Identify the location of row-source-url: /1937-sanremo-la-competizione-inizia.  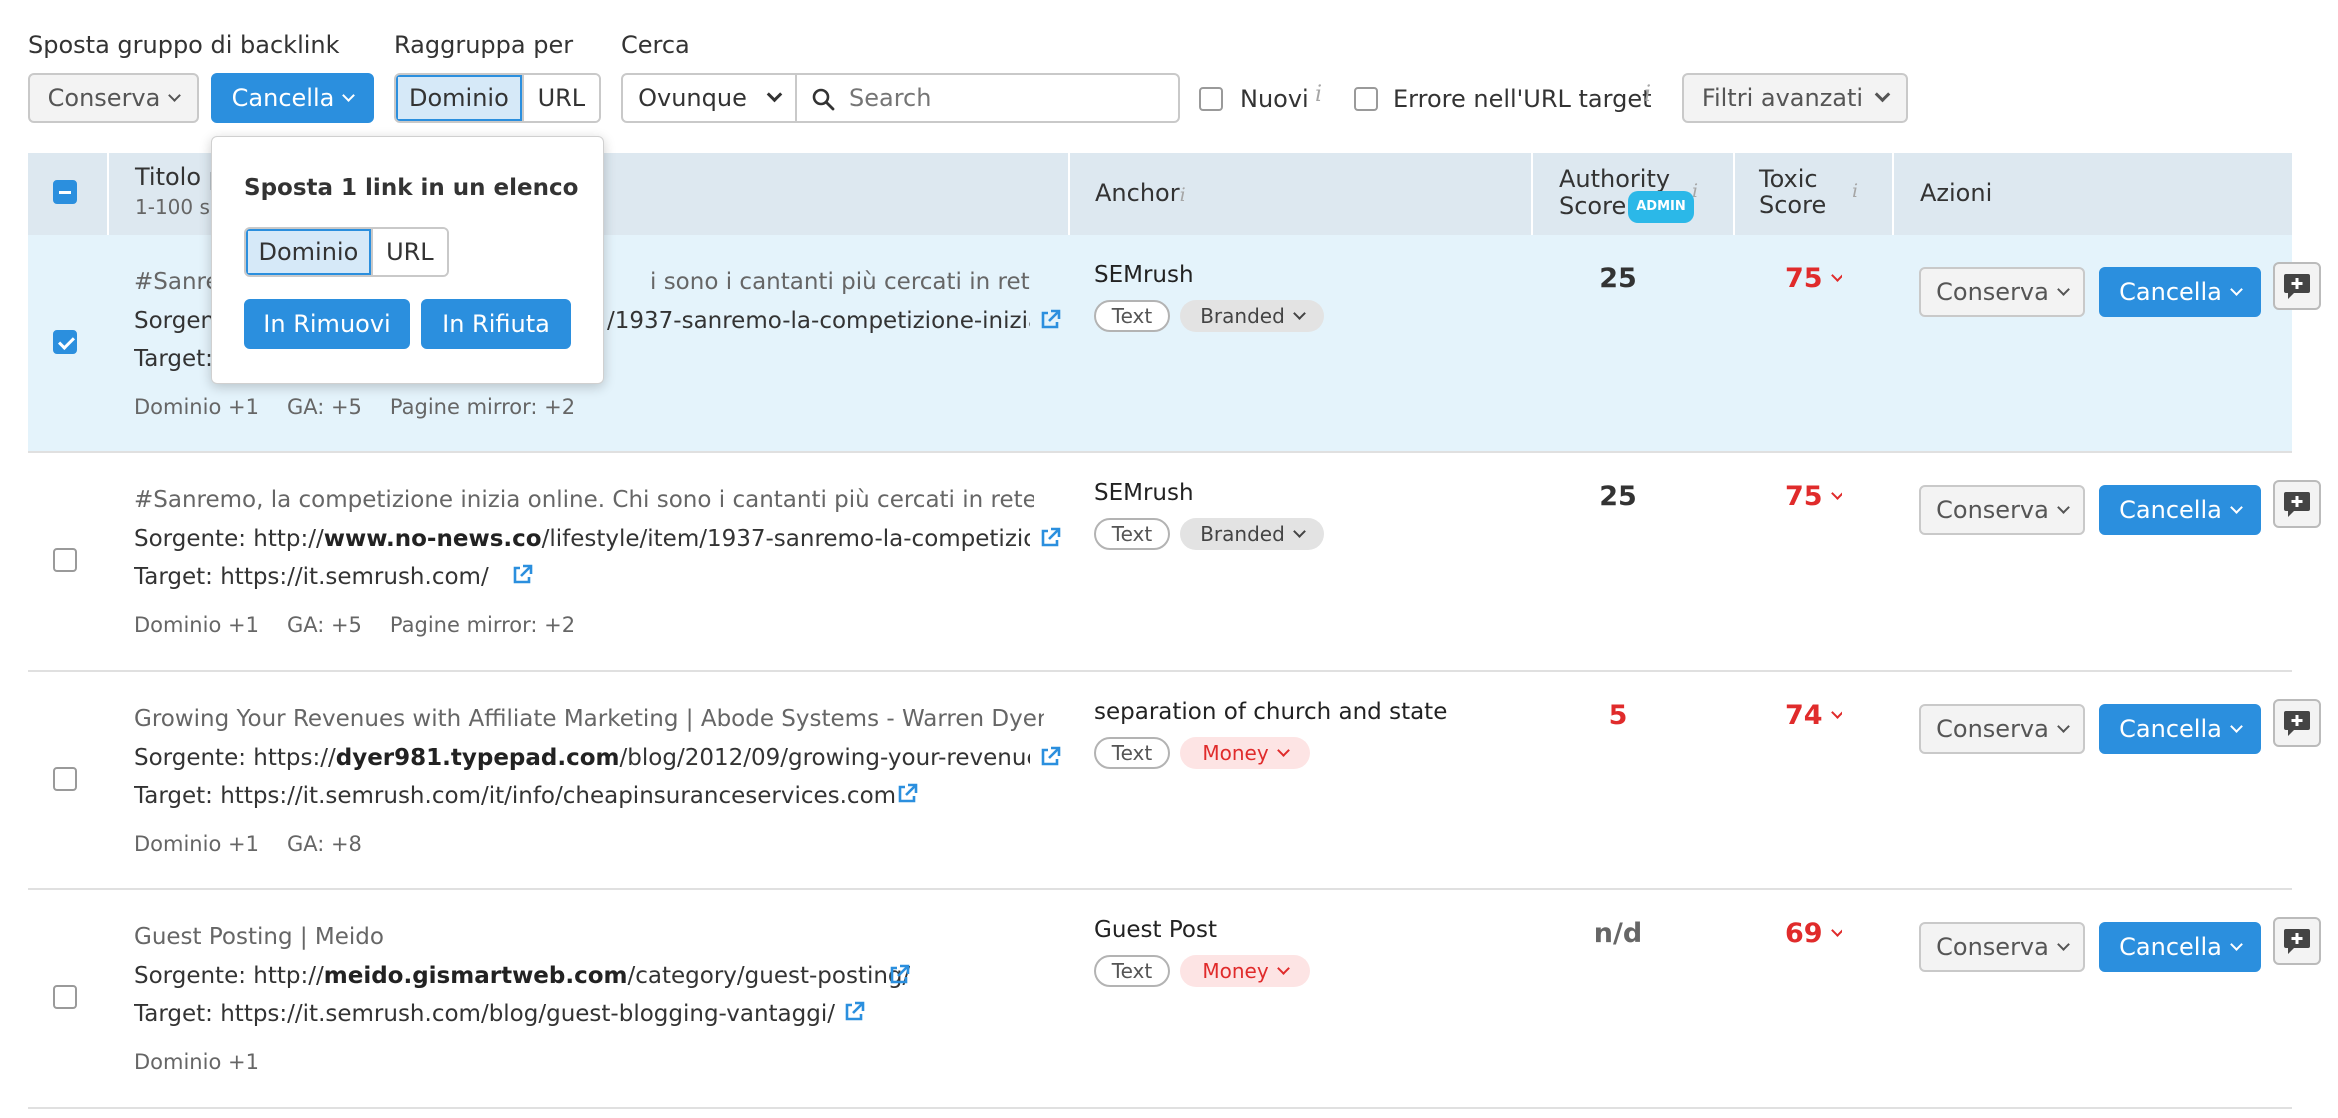
(818, 321).